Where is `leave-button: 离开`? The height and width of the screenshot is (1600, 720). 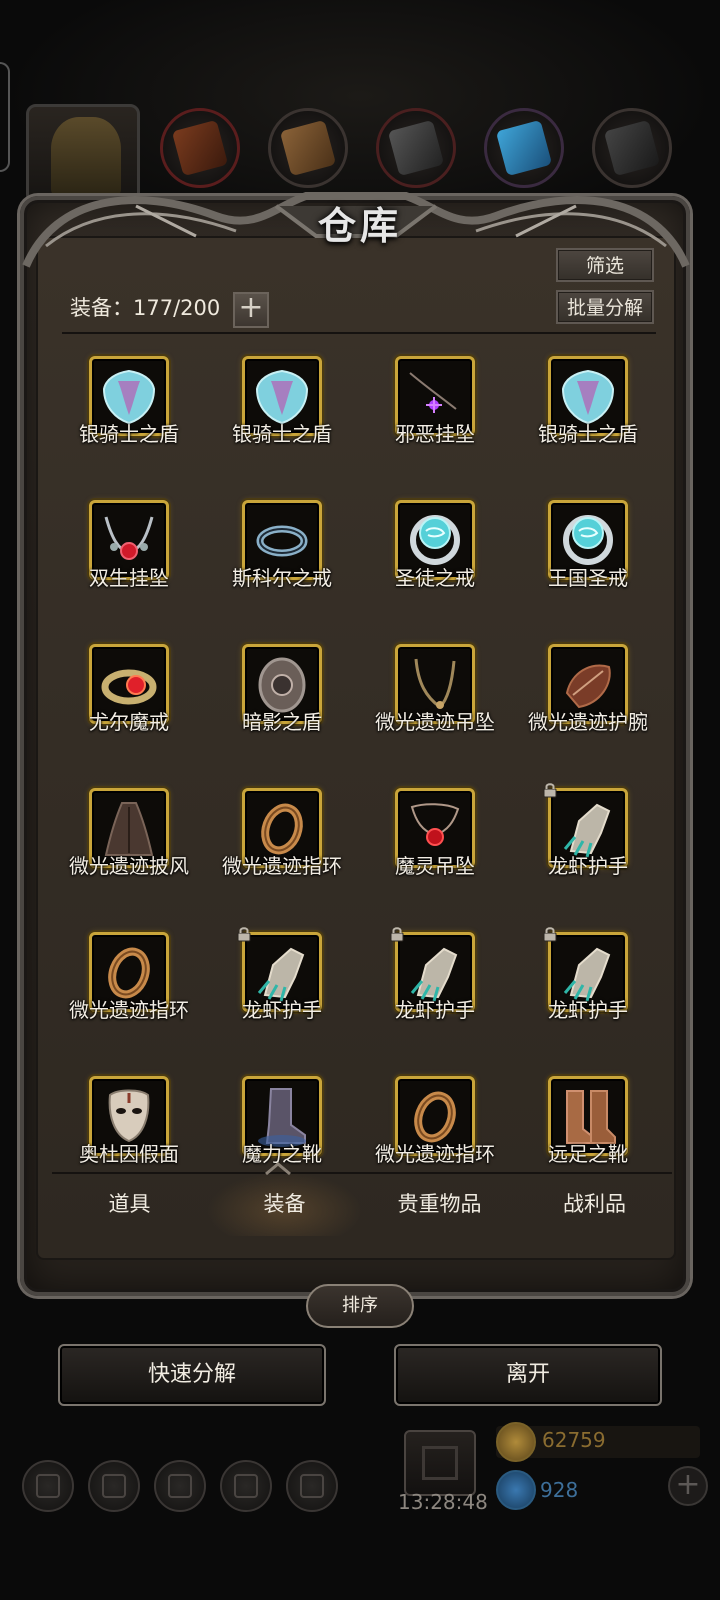
leave-button: 离开 is located at coordinates (528, 1375).